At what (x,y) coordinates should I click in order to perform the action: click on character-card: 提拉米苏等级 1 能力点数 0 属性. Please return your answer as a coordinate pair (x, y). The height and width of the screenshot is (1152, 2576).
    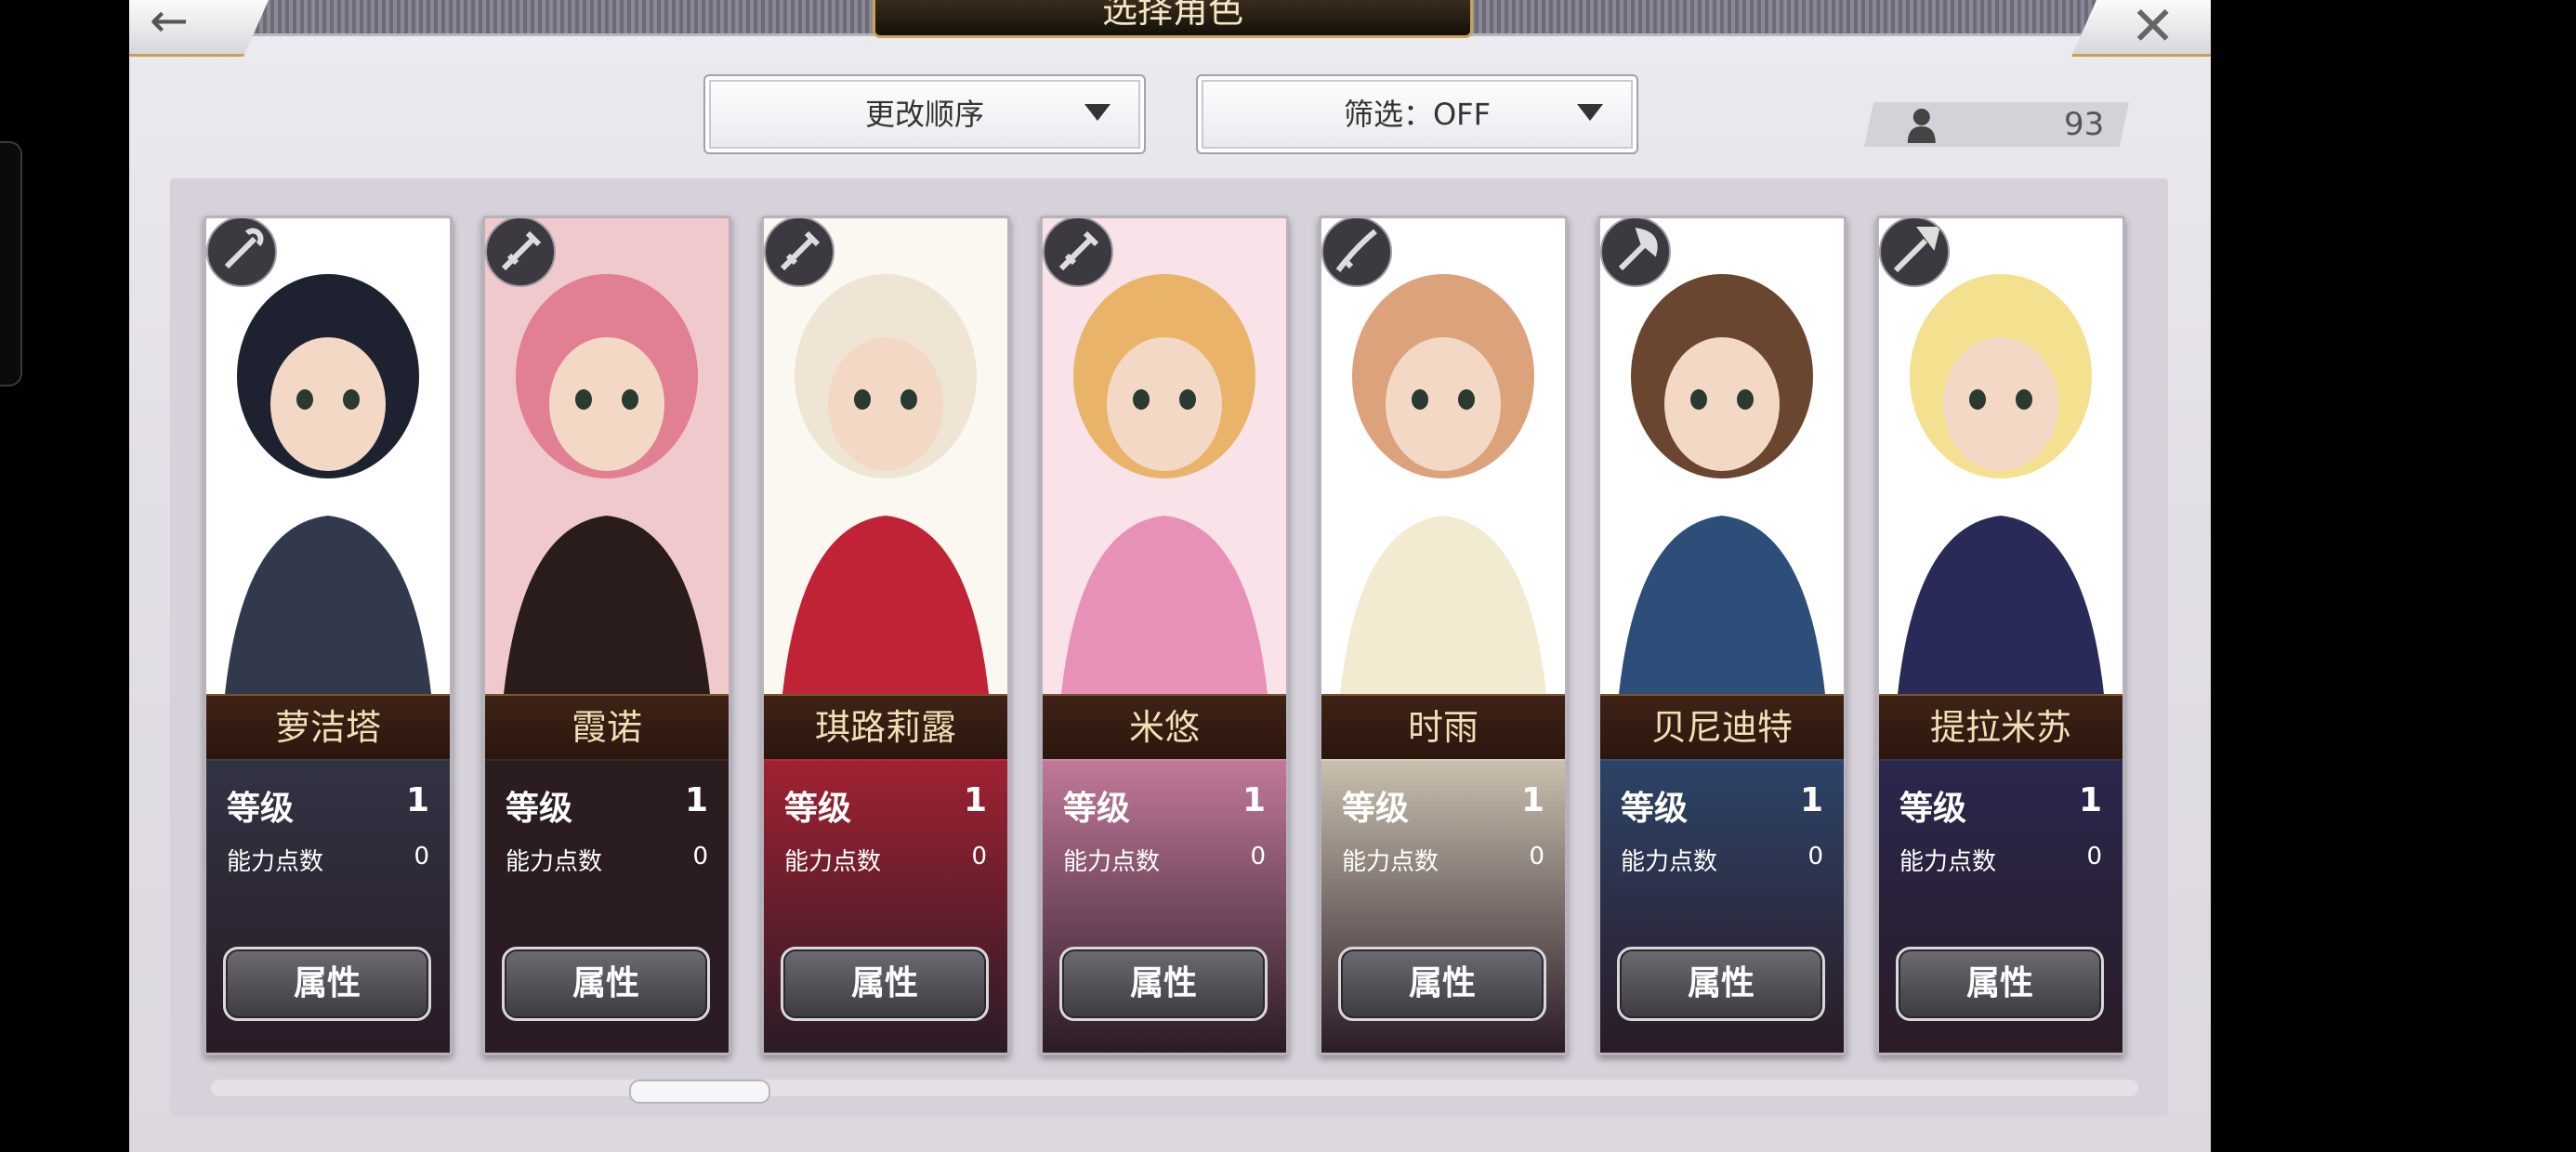
    Looking at the image, I should click on (2000, 635).